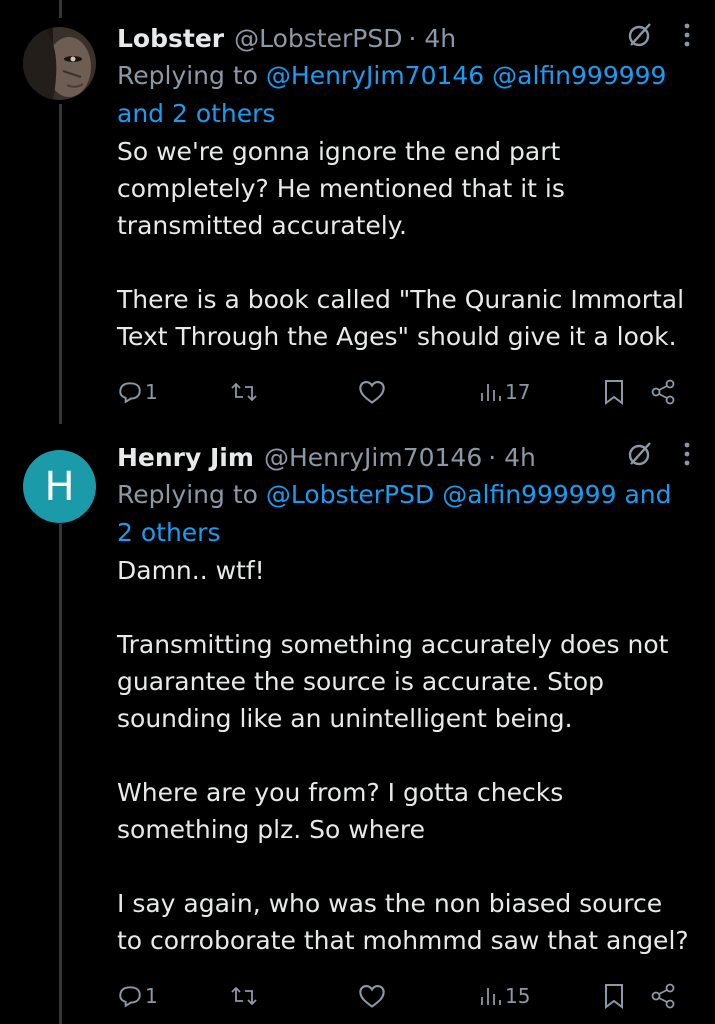 The height and width of the screenshot is (1024, 715). What do you see at coordinates (318, 38) in the screenshot?
I see `handle: @LobsterPSD` at bounding box center [318, 38].